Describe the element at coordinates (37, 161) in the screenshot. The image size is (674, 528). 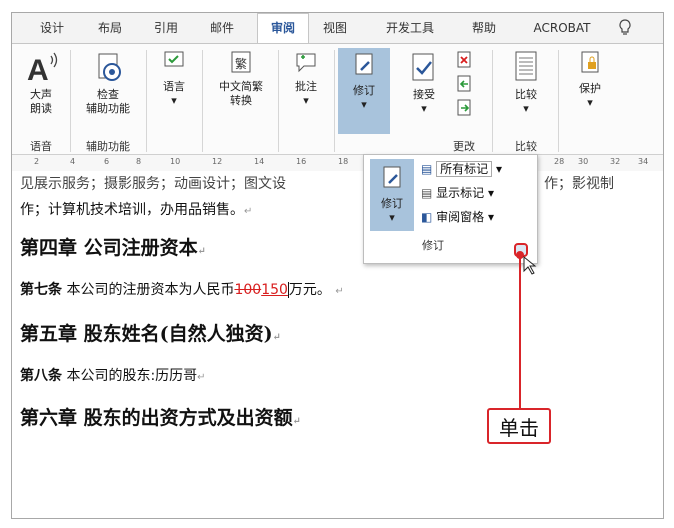
I see `ruler-tick: 2` at that location.